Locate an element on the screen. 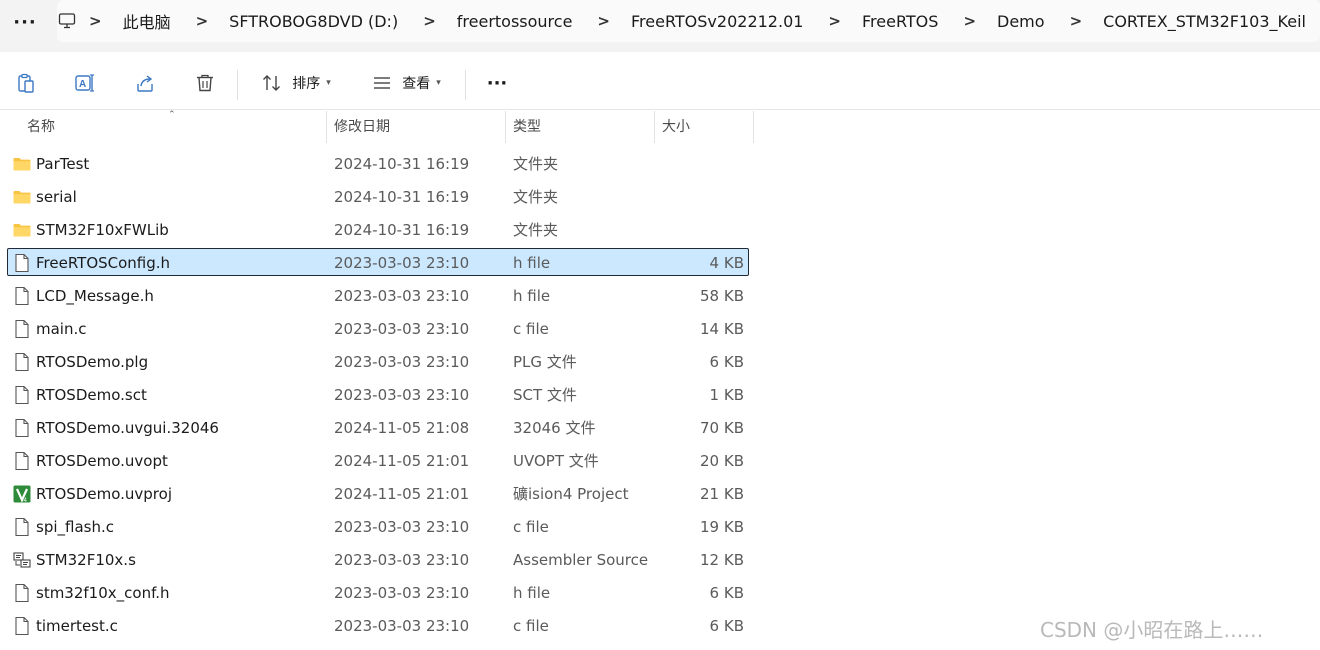 This screenshot has height=650, width=1320. file-row: timertest.c 2023-03-03 23:10 c file 6 KB is located at coordinates (380, 626).